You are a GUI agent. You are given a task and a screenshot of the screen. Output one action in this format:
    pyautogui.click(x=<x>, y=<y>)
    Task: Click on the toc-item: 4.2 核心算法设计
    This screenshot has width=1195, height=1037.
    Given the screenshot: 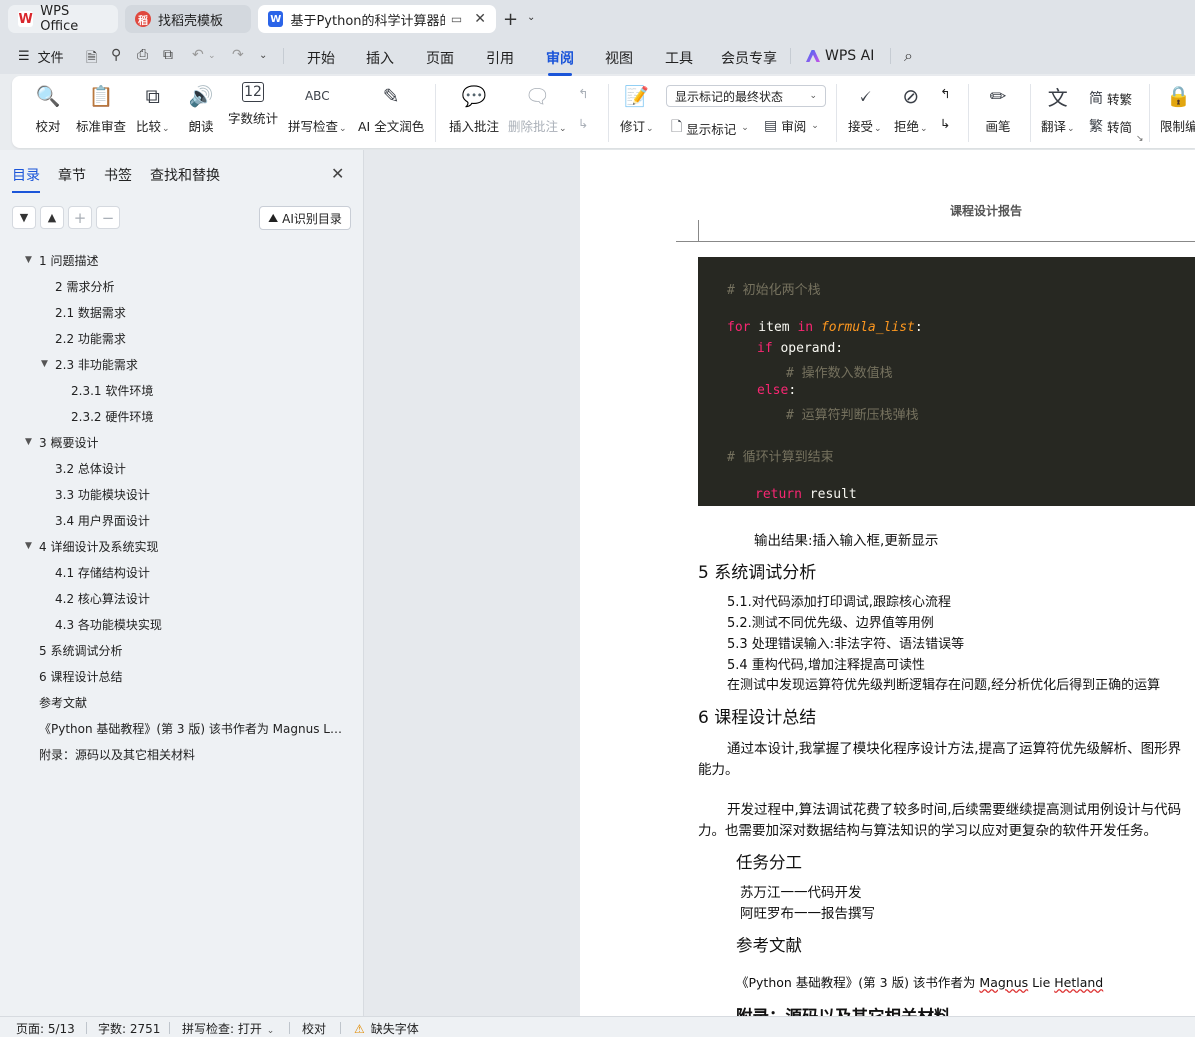 What is the action you would take?
    pyautogui.click(x=102, y=598)
    